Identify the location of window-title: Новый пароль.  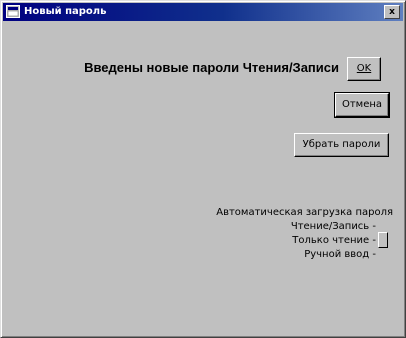
(65, 11).